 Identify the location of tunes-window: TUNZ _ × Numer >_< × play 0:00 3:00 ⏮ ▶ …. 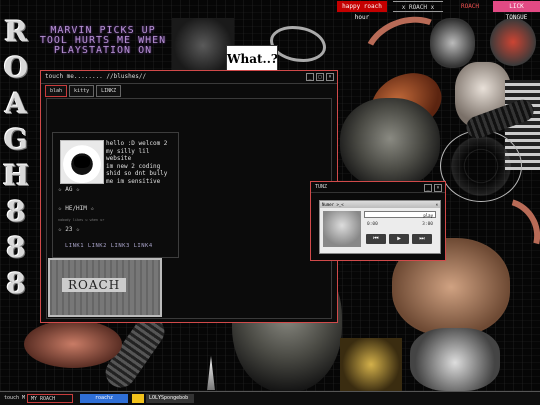
(378, 221).